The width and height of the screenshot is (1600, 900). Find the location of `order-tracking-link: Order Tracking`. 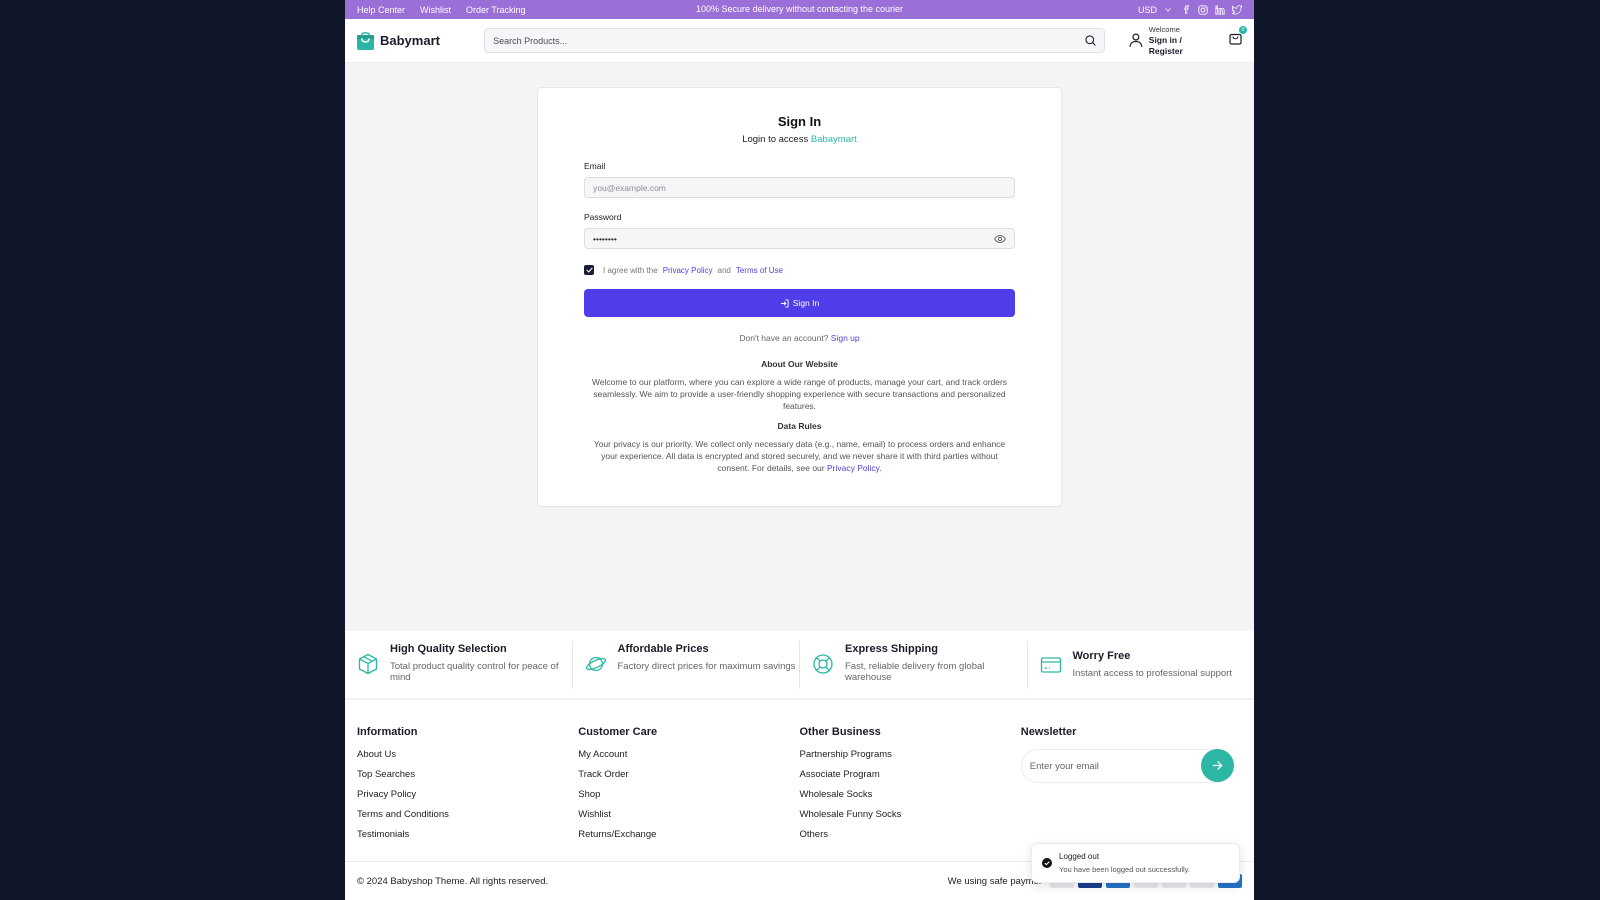

order-tracking-link: Order Tracking is located at coordinates (496, 10).